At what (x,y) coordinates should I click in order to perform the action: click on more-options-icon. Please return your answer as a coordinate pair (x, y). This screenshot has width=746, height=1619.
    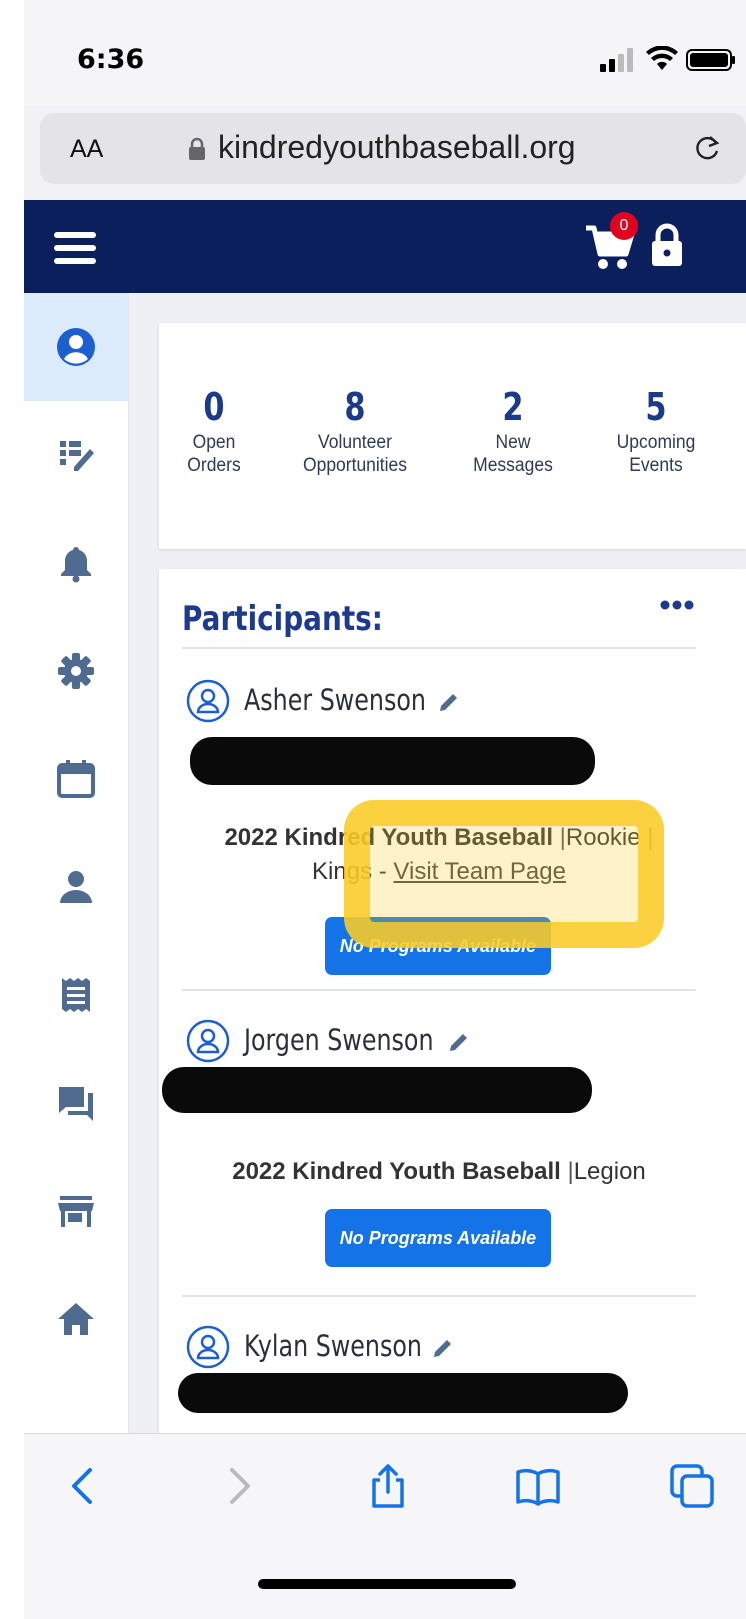
    Looking at the image, I should click on (677, 605).